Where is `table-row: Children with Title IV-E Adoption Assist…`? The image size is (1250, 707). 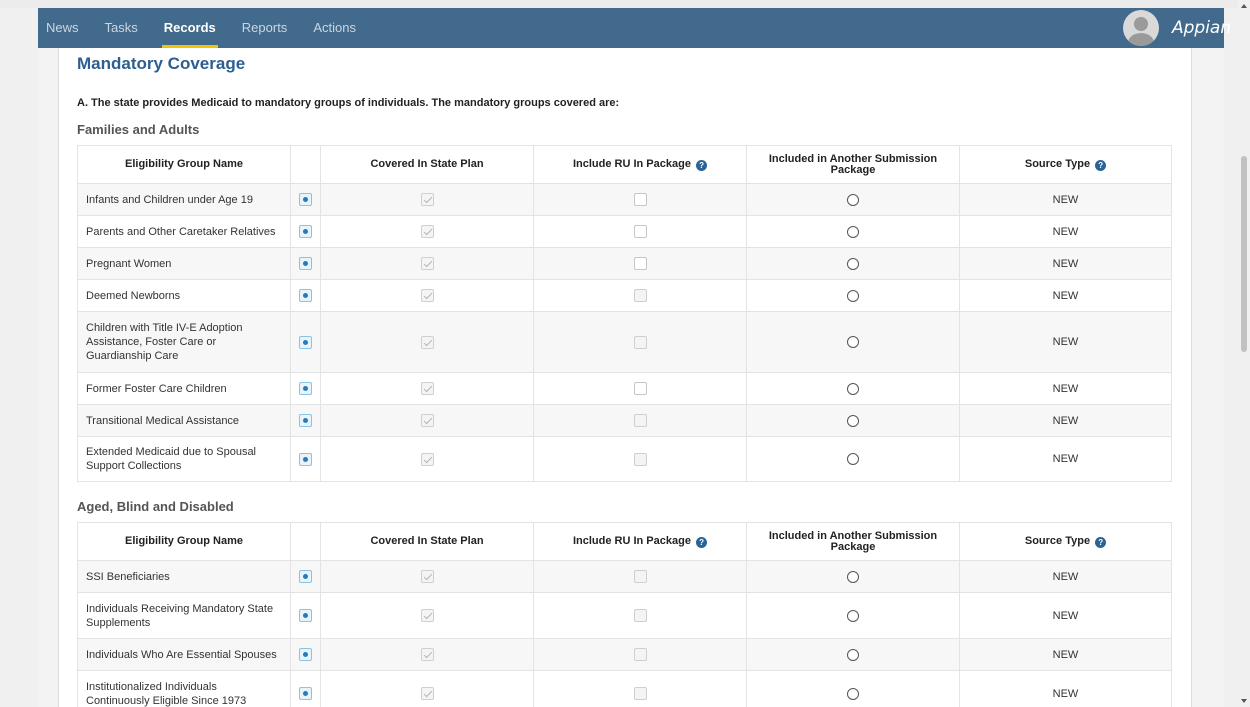
table-row: Children with Title IV-E Adoption Assist… is located at coordinates (624, 342).